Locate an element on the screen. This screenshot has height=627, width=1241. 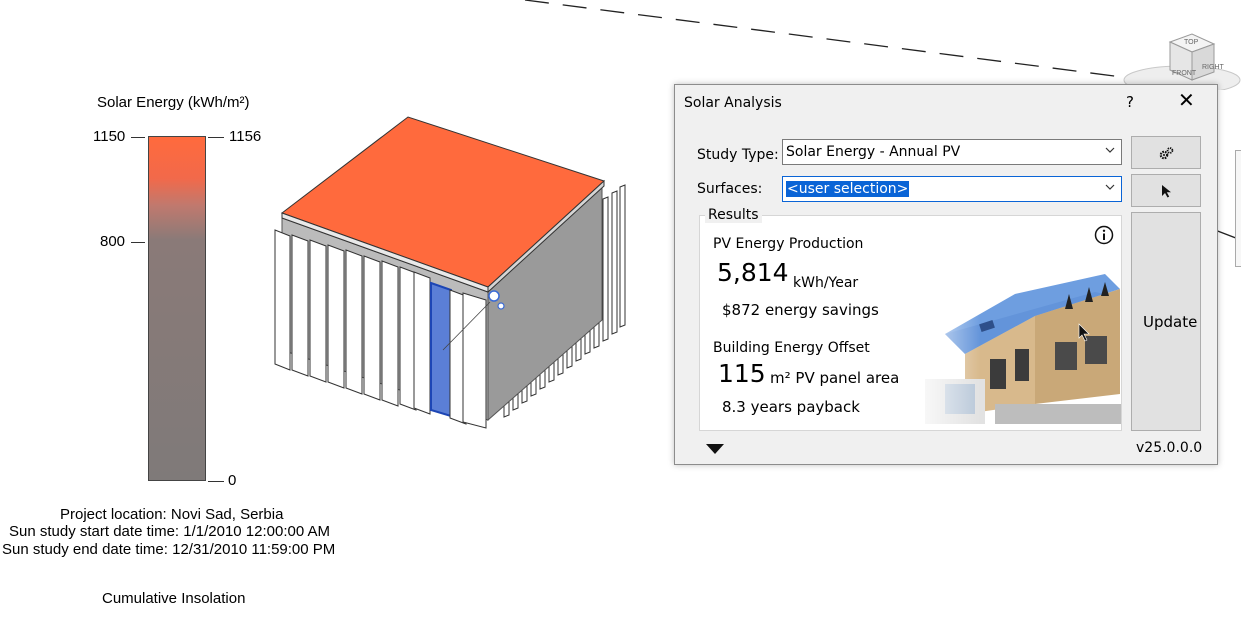
select-surfaces-button is located at coordinates (1166, 190).